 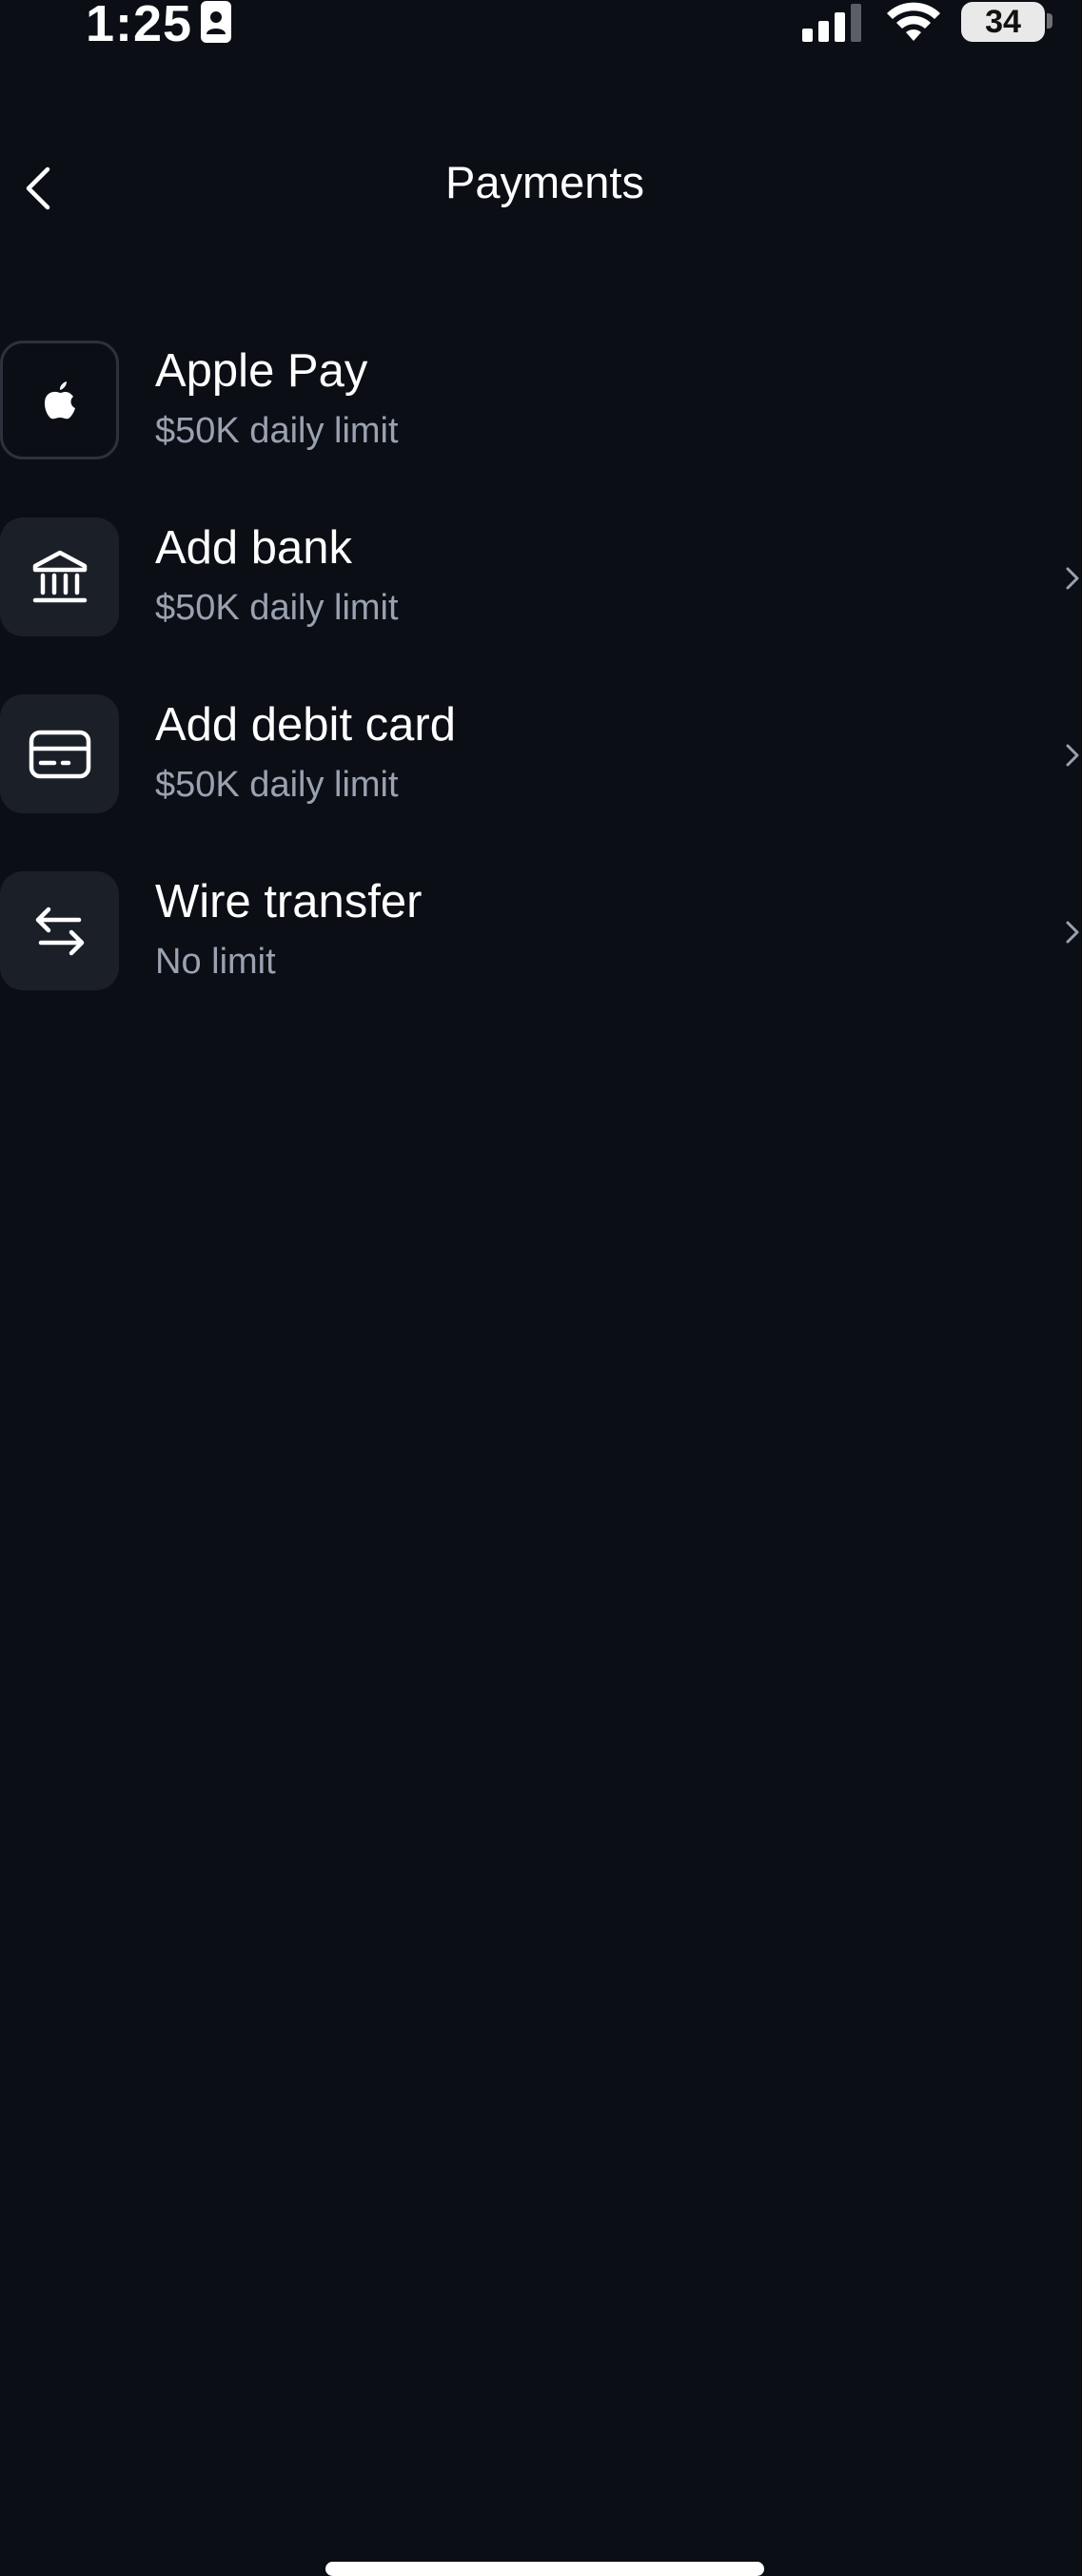 I want to click on apple-icon, so click(x=60, y=400).